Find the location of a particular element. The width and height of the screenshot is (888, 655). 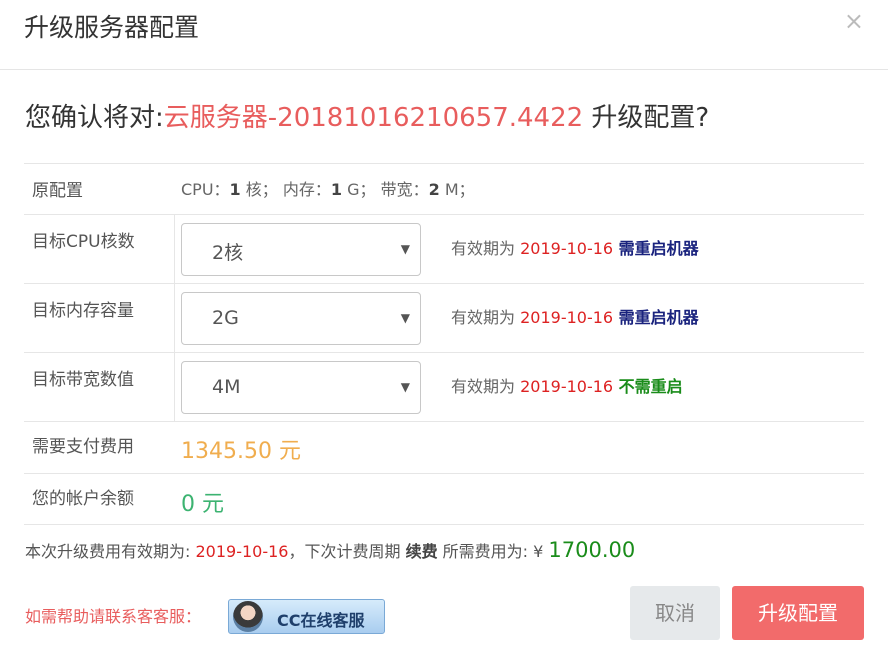

bandwidth-select-value: 4M is located at coordinates (226, 387).